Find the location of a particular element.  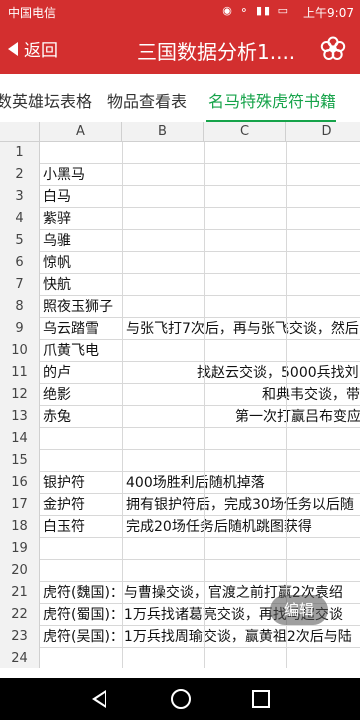

row-number: 6 is located at coordinates (20, 263).